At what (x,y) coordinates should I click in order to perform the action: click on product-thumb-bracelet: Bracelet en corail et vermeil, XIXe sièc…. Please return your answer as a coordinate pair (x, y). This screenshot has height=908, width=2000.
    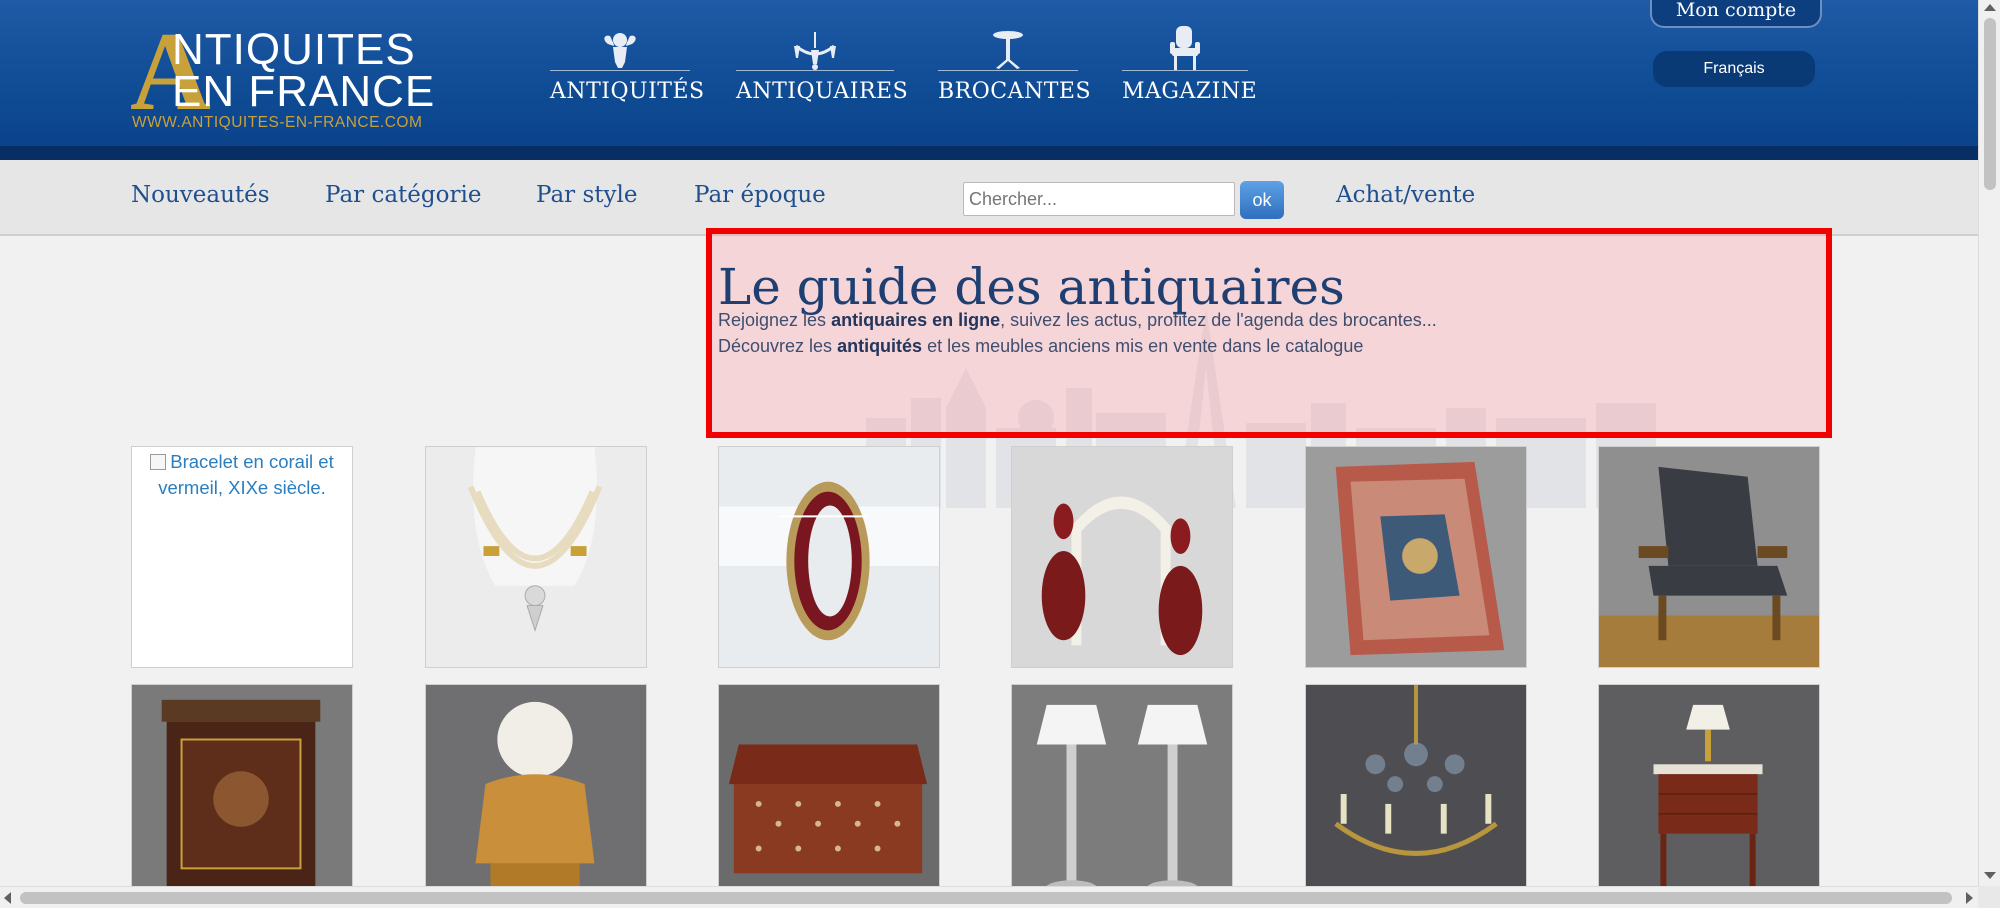
    Looking at the image, I should click on (242, 557).